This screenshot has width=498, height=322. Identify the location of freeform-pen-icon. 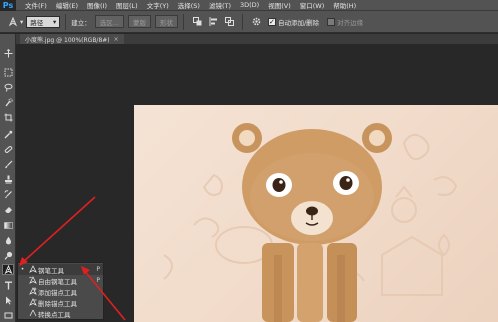
(32, 280).